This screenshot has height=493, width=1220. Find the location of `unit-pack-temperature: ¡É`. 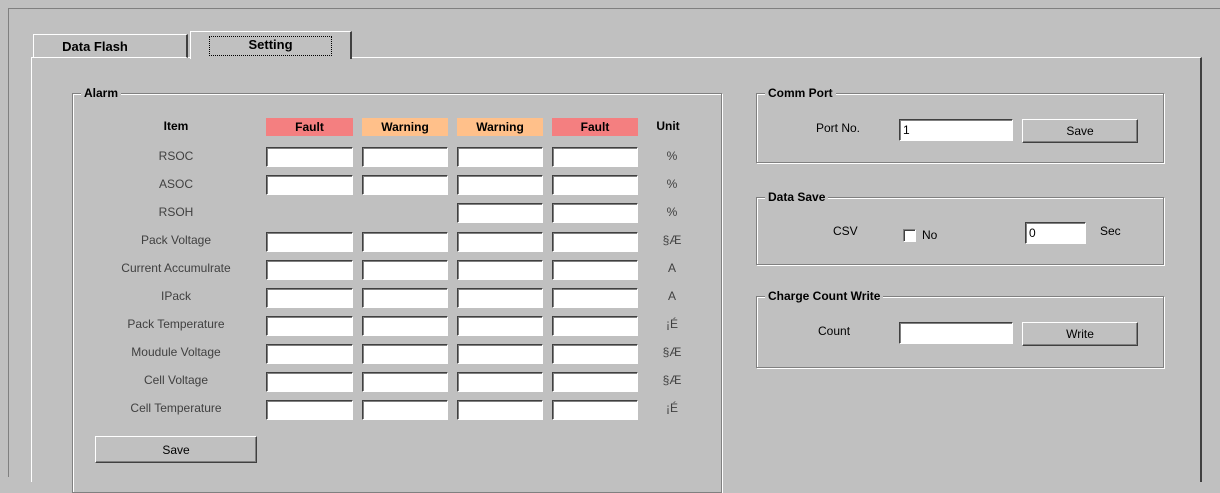

unit-pack-temperature: ¡É is located at coordinates (672, 324).